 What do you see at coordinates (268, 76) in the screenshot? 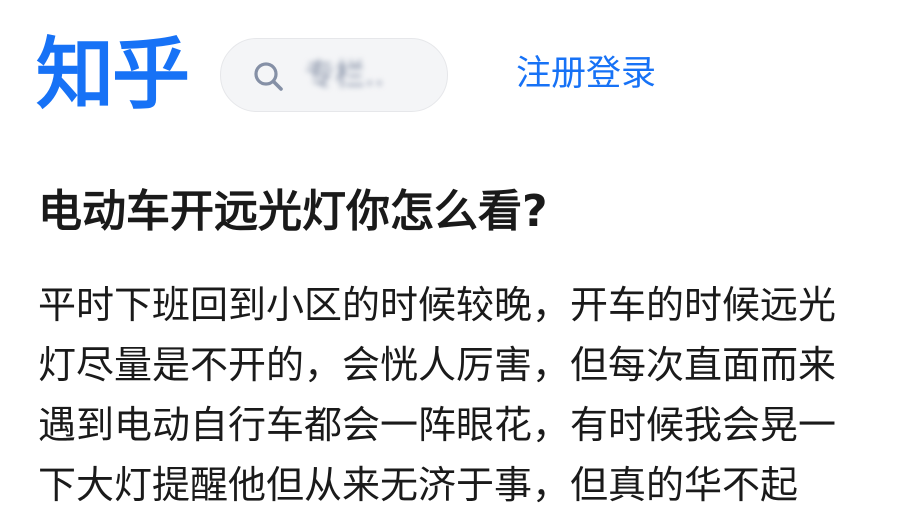
I see `search-icon` at bounding box center [268, 76].